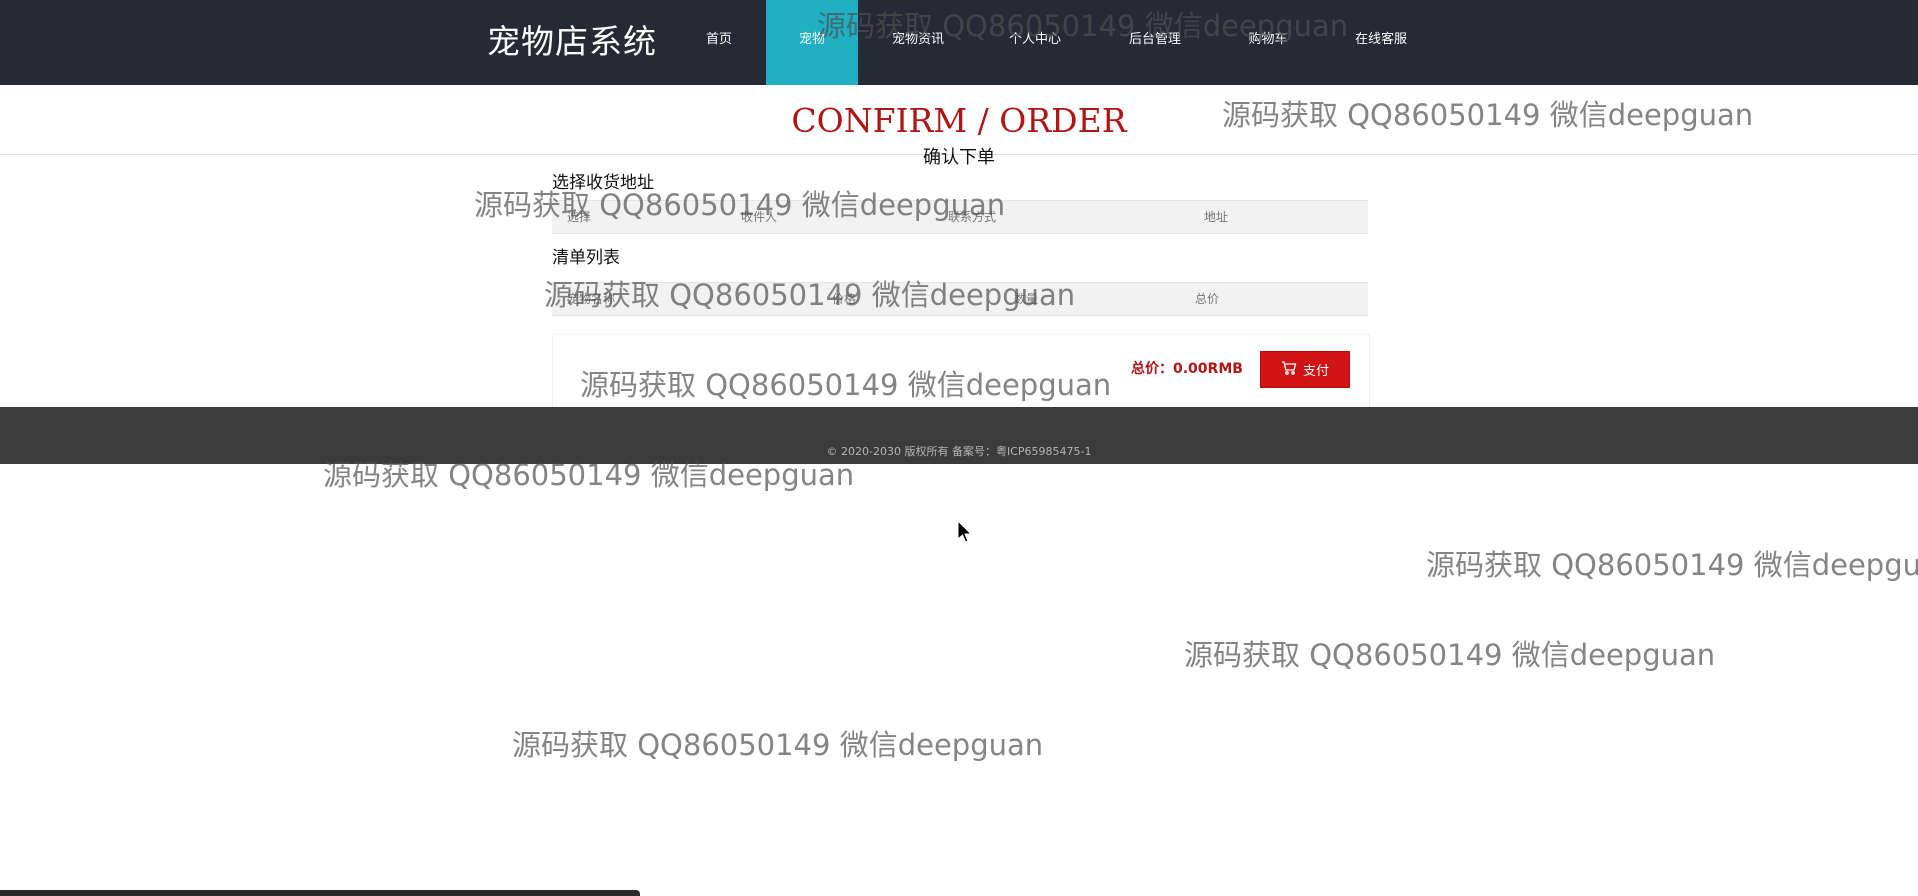 This screenshot has height=896, width=1918. What do you see at coordinates (959, 120) in the screenshot?
I see `page-title: CONFIRM / ORDER` at bounding box center [959, 120].